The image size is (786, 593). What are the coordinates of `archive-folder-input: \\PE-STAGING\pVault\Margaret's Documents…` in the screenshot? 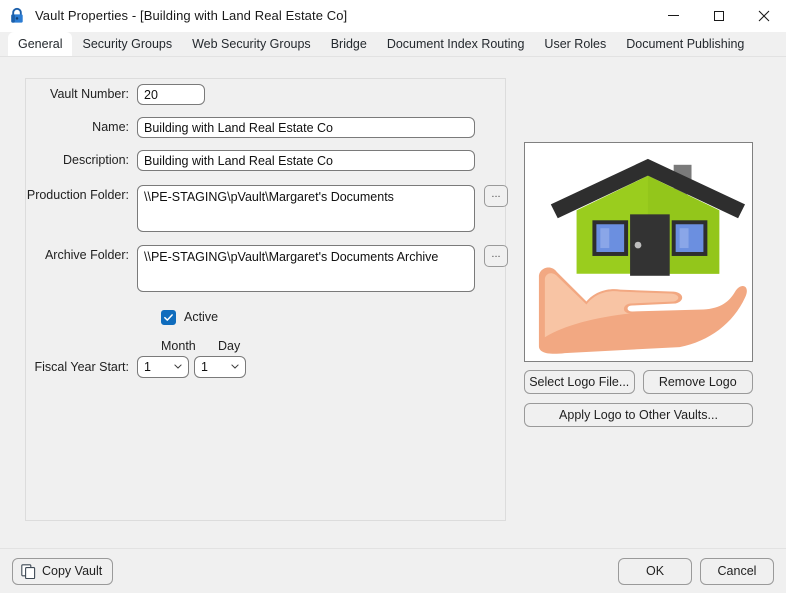 It's located at (306, 268).